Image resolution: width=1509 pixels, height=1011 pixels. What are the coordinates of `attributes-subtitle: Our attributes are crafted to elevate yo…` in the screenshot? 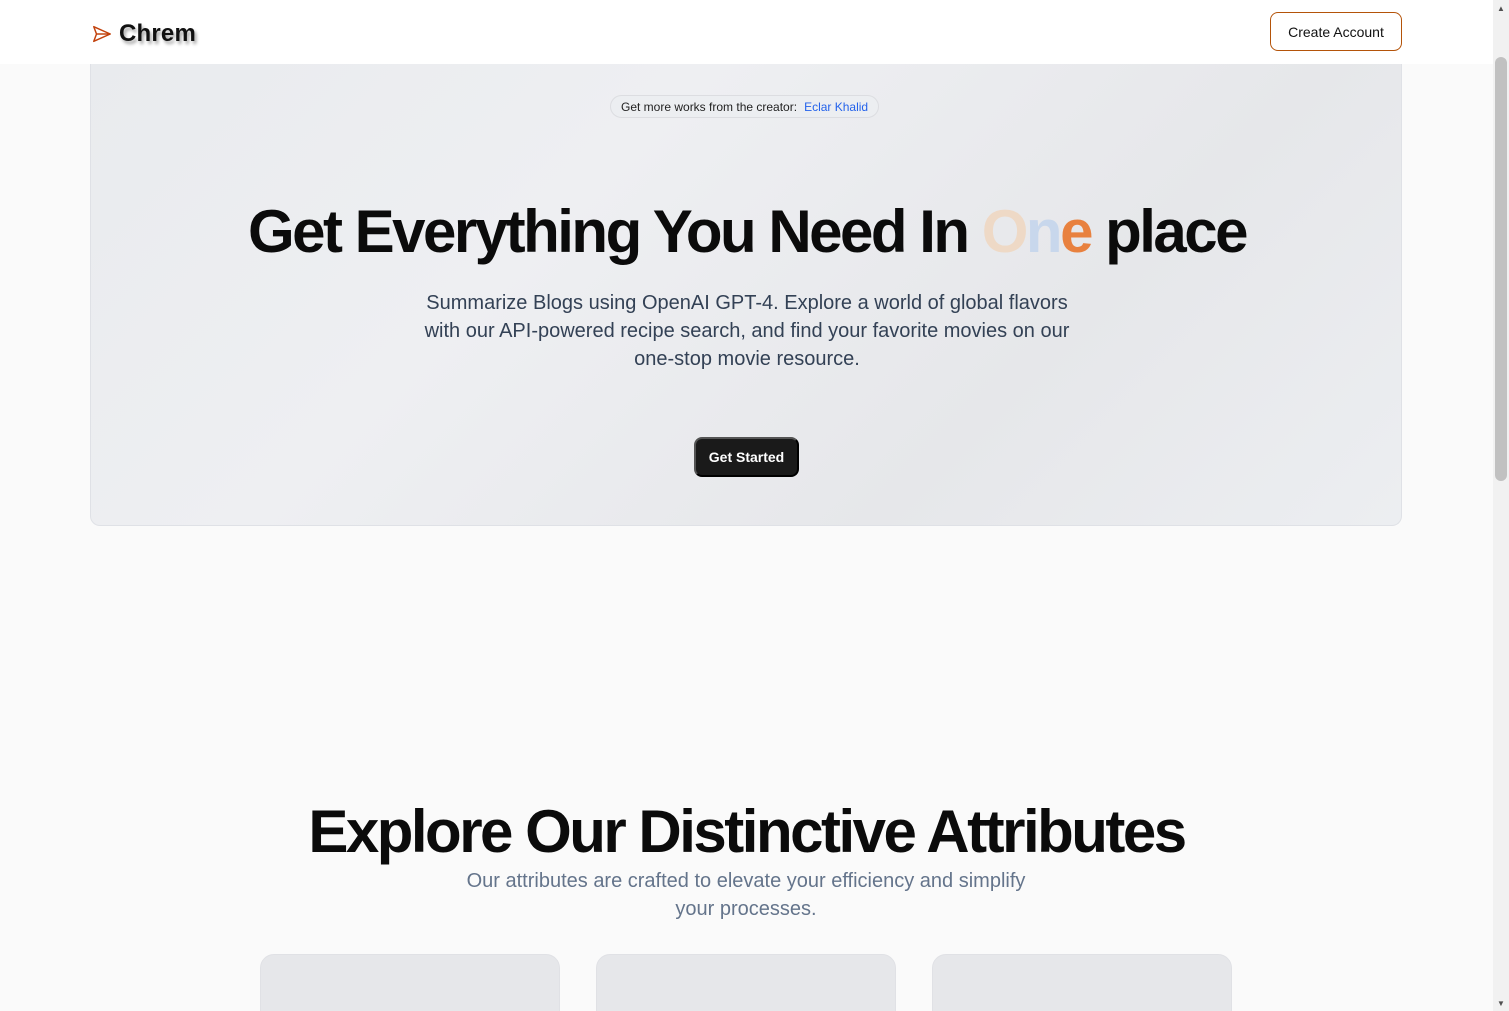 It's located at (746, 895).